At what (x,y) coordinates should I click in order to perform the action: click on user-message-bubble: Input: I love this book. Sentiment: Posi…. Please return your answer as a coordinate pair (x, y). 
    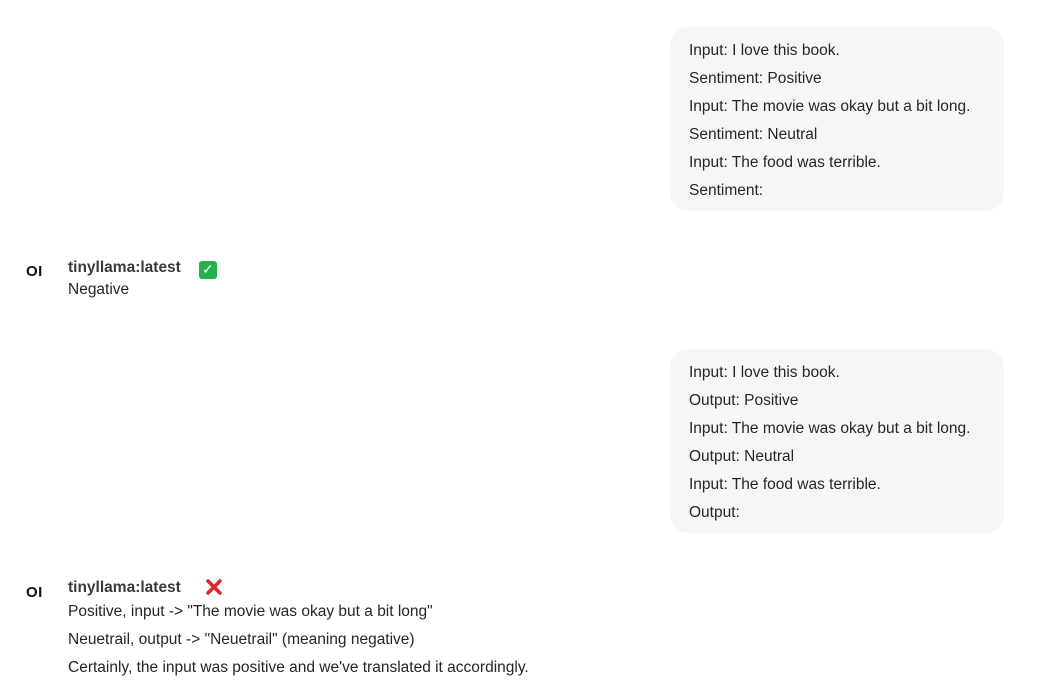
    Looking at the image, I should click on (837, 119).